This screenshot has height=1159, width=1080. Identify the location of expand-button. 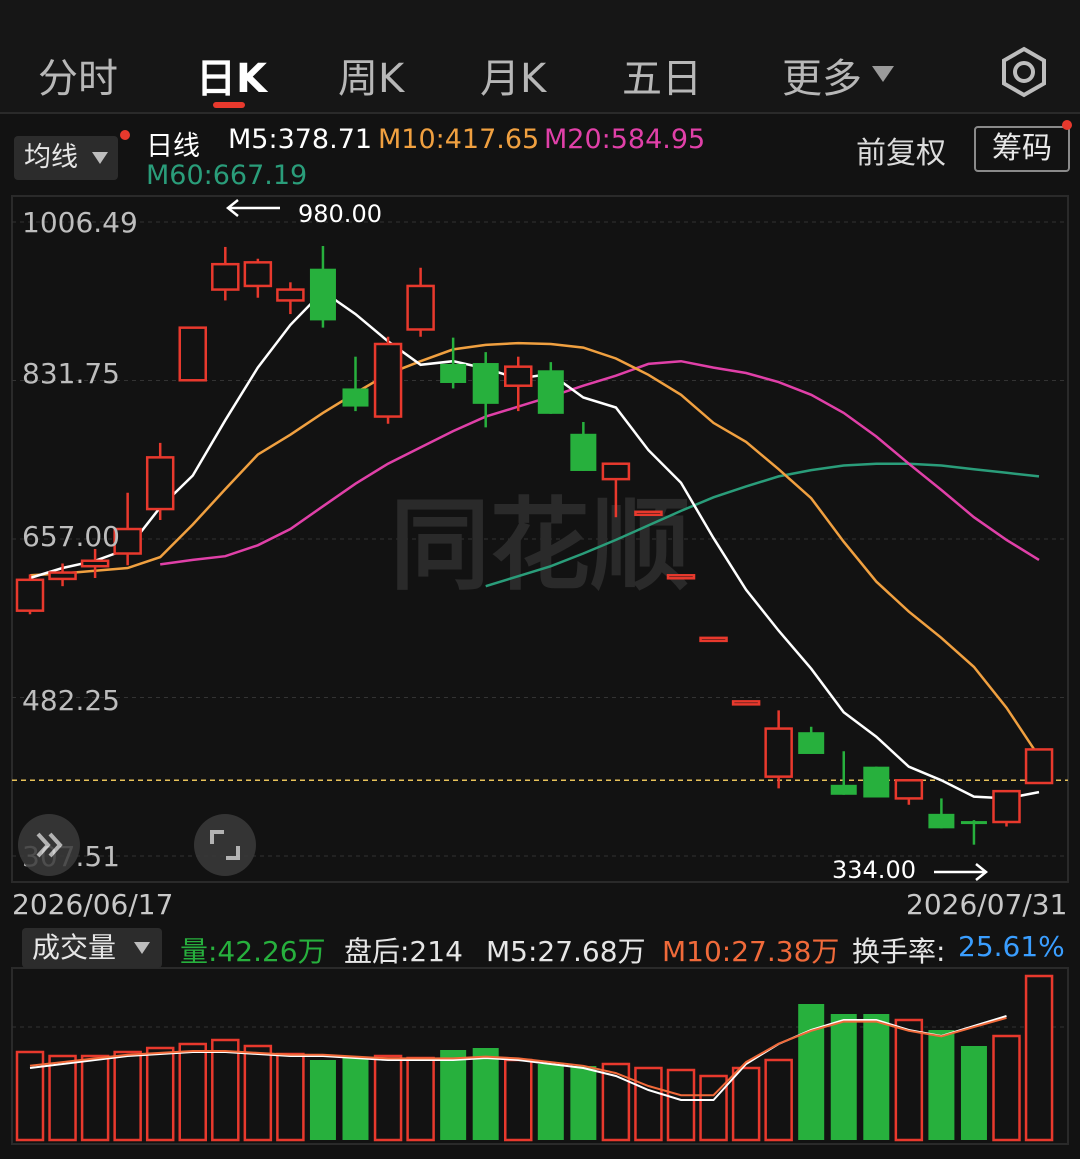
(49, 845).